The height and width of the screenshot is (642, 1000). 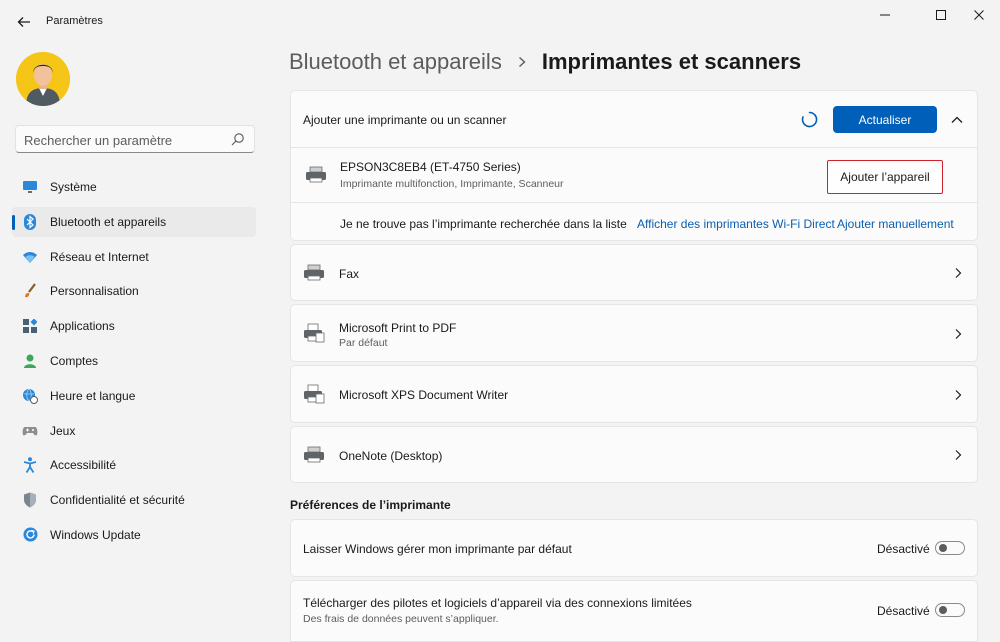 I want to click on chevron-up-icon, so click(x=957, y=120).